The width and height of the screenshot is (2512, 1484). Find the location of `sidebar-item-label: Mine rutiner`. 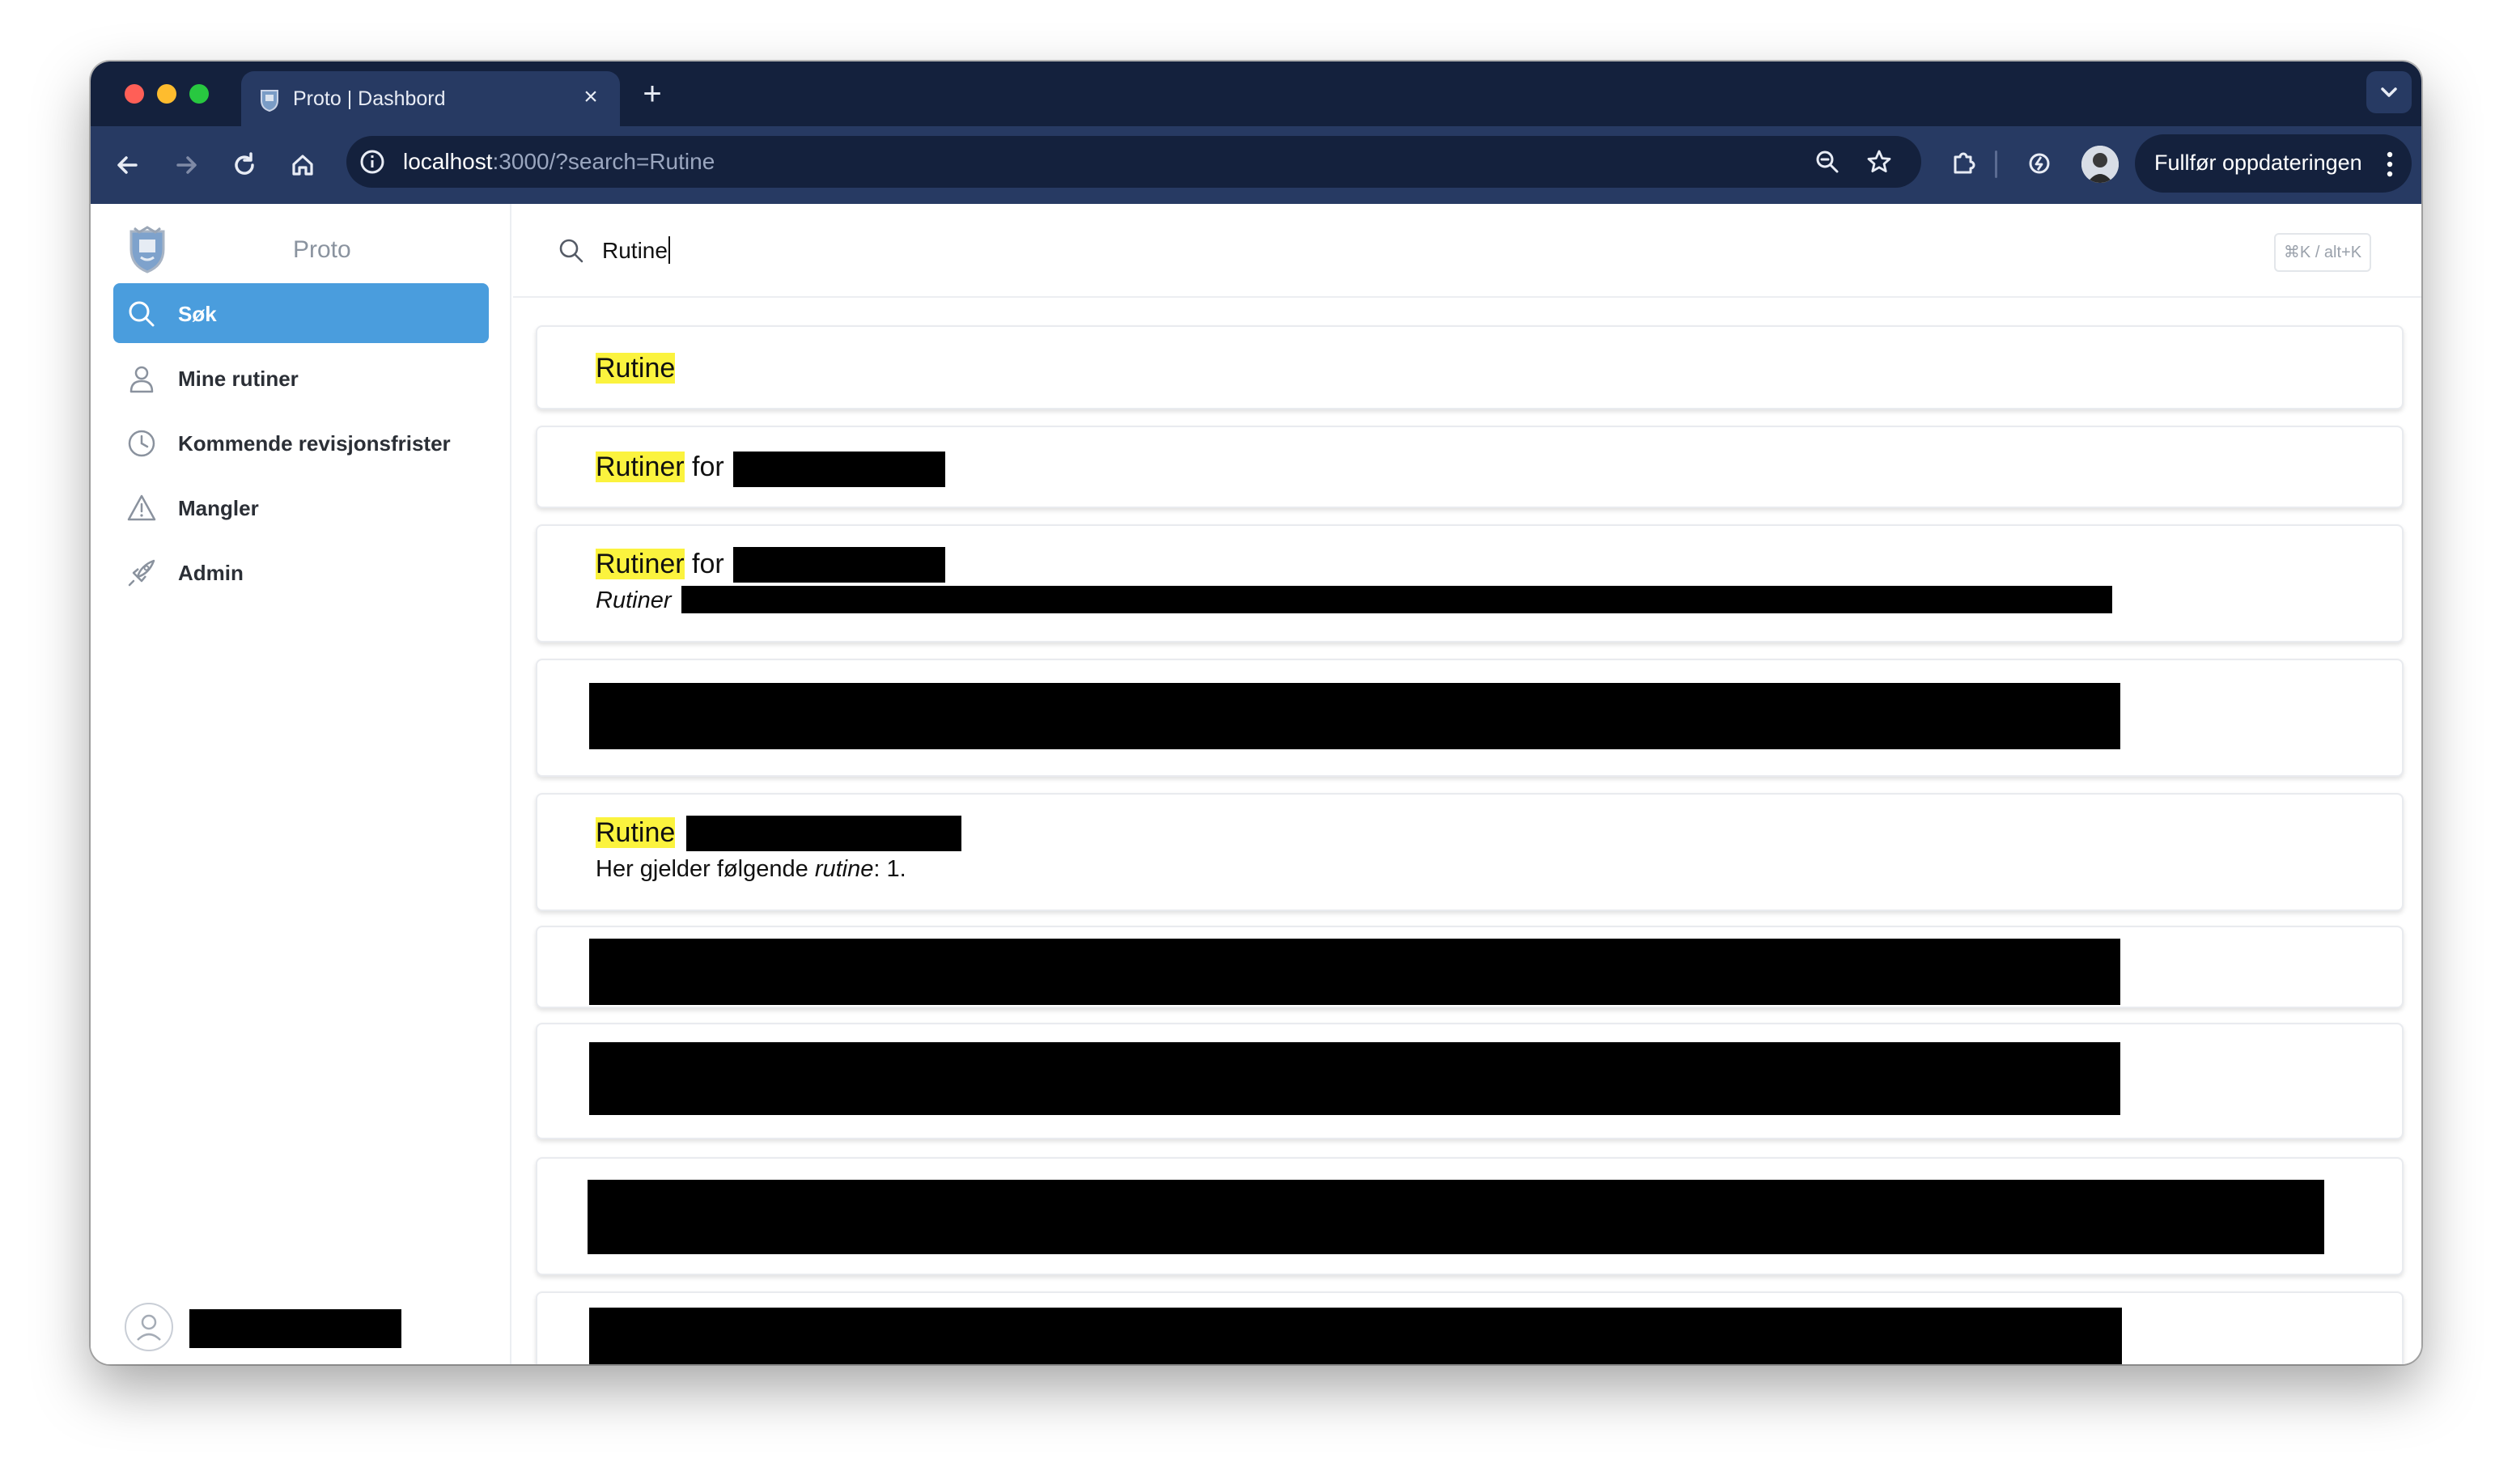

sidebar-item-label: Mine rutiner is located at coordinates (238, 379).